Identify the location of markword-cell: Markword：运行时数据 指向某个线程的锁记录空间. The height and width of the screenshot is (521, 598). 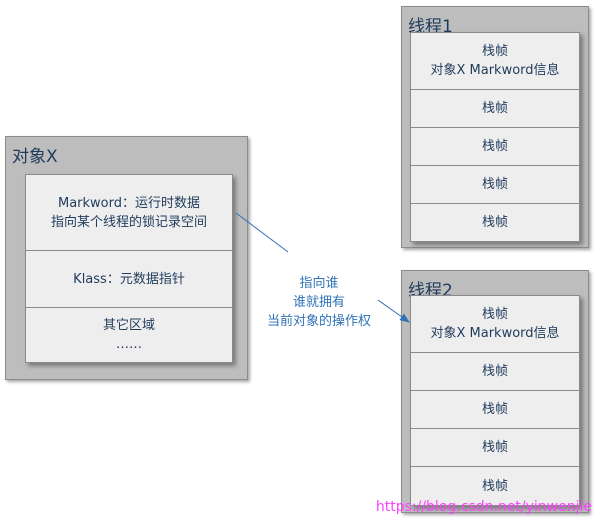
(129, 213).